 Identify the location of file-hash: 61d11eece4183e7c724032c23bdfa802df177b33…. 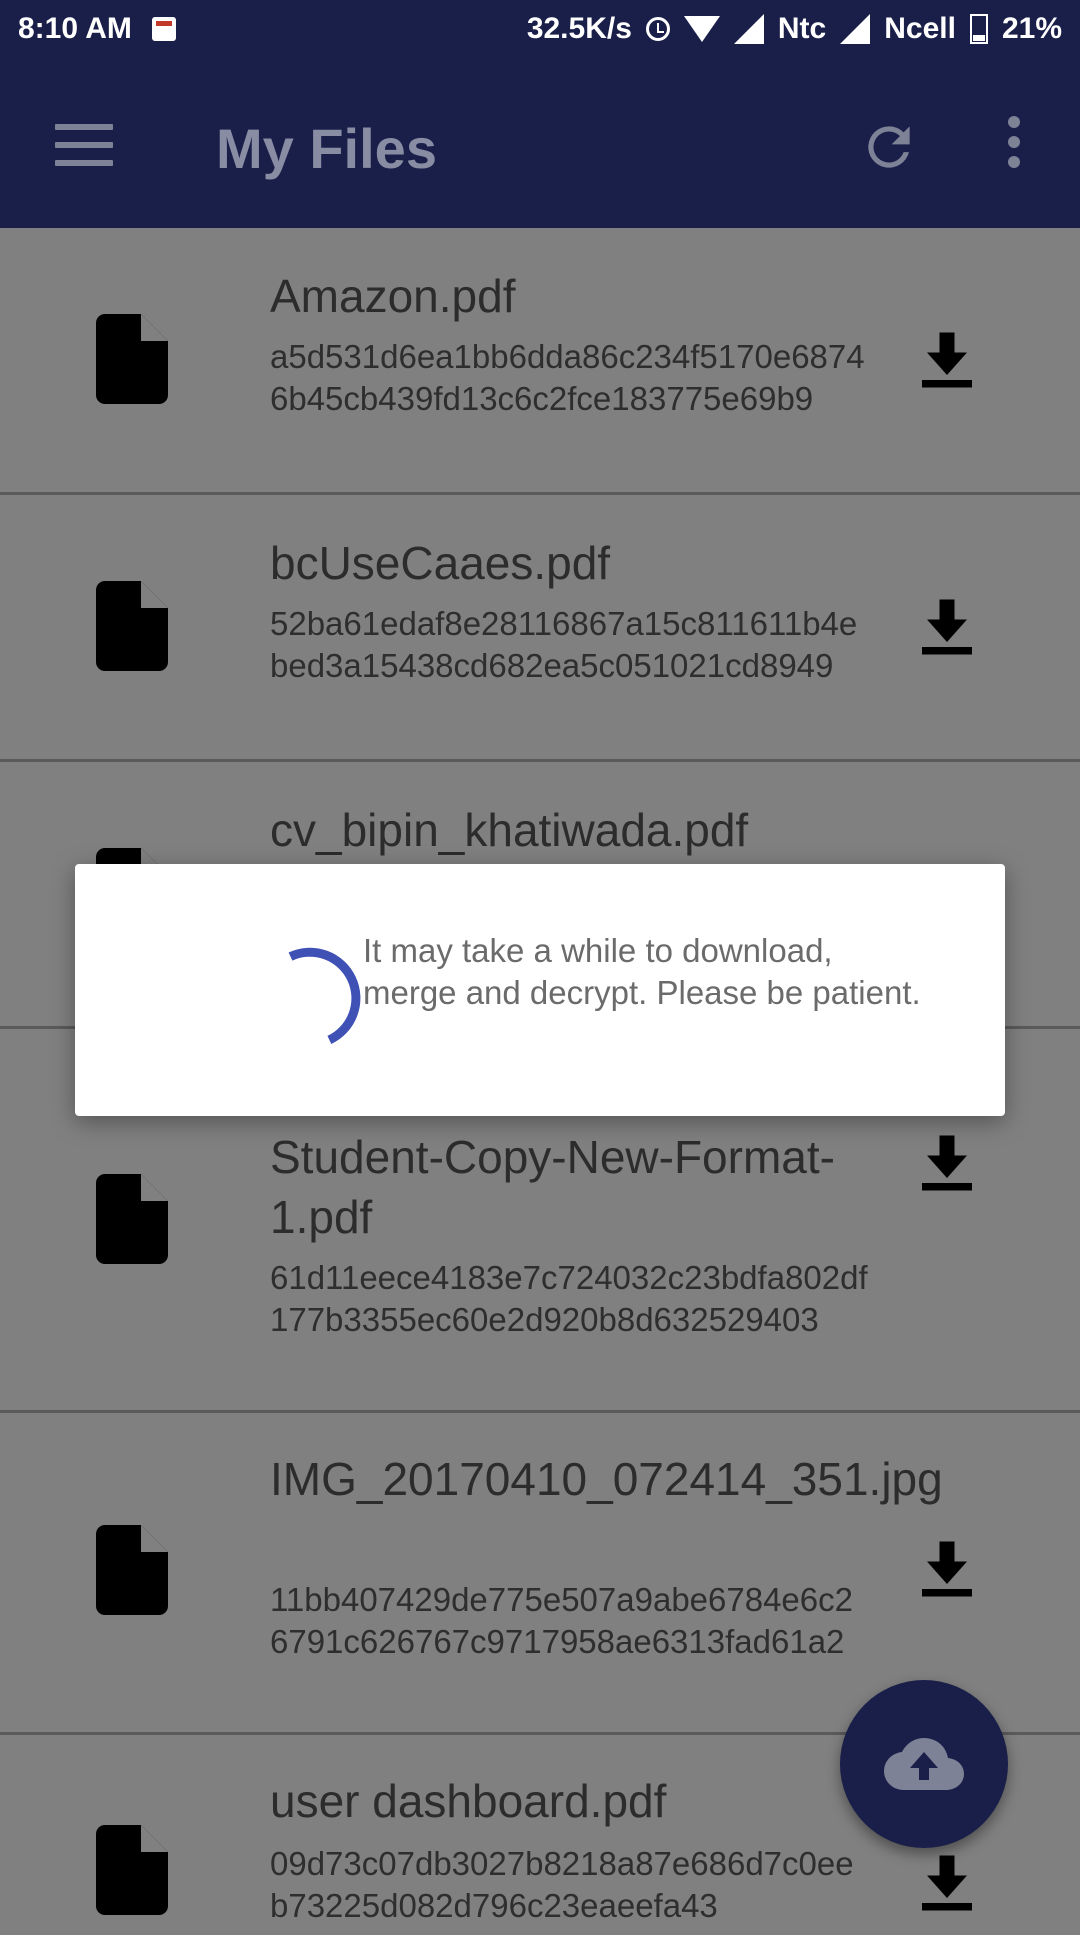
(569, 1298).